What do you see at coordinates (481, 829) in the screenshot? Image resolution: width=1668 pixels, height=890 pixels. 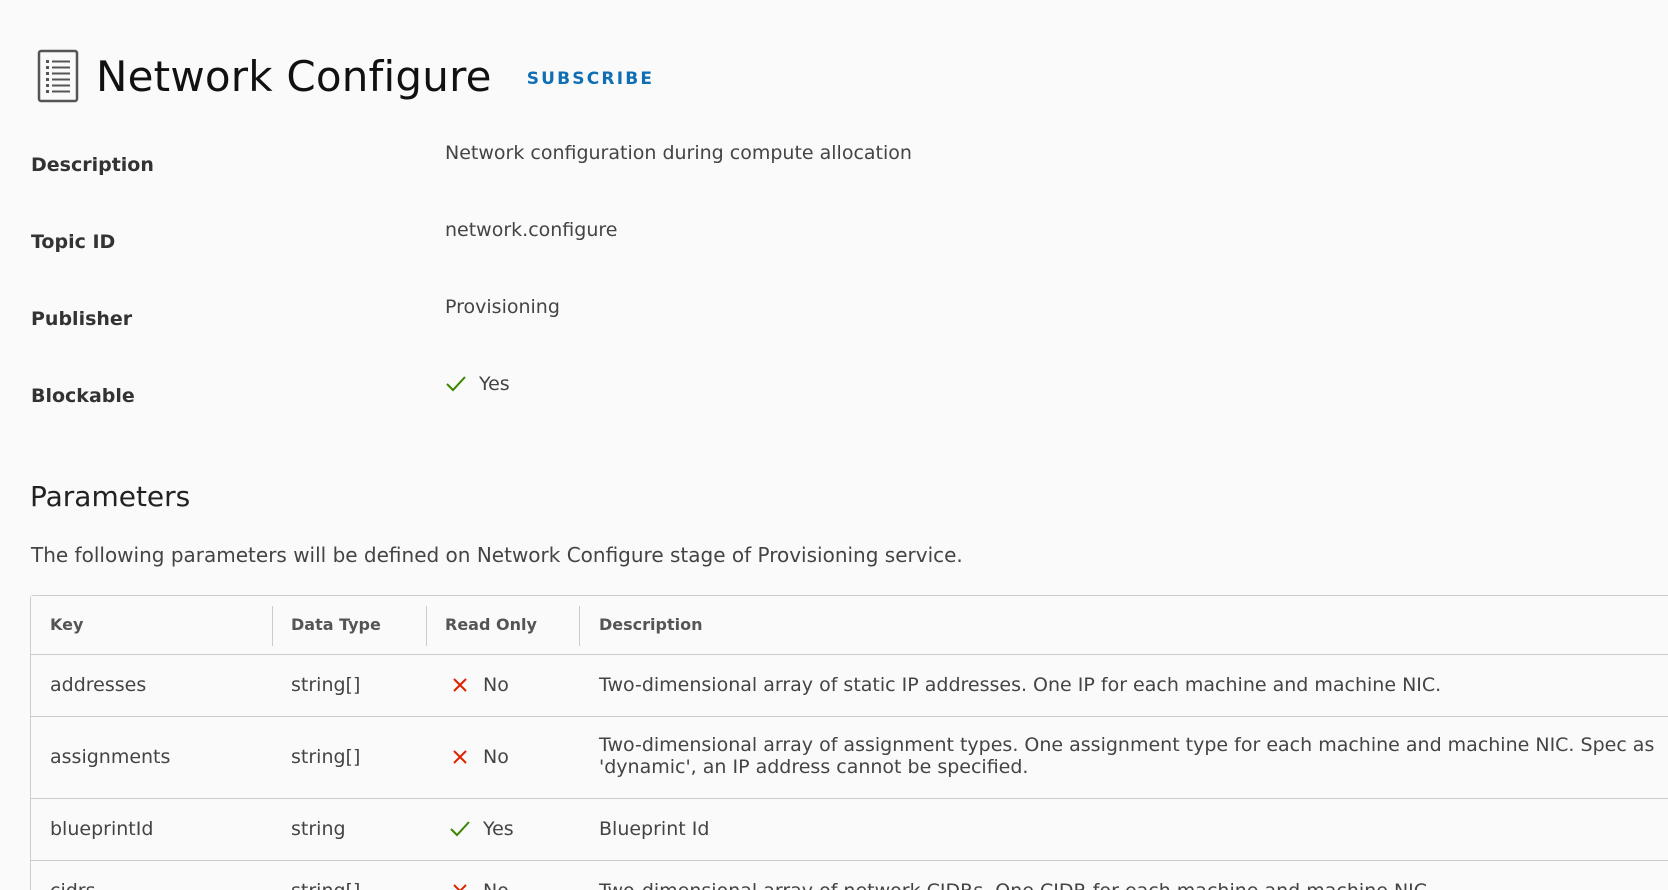 I see `cell-read-only: Yes` at bounding box center [481, 829].